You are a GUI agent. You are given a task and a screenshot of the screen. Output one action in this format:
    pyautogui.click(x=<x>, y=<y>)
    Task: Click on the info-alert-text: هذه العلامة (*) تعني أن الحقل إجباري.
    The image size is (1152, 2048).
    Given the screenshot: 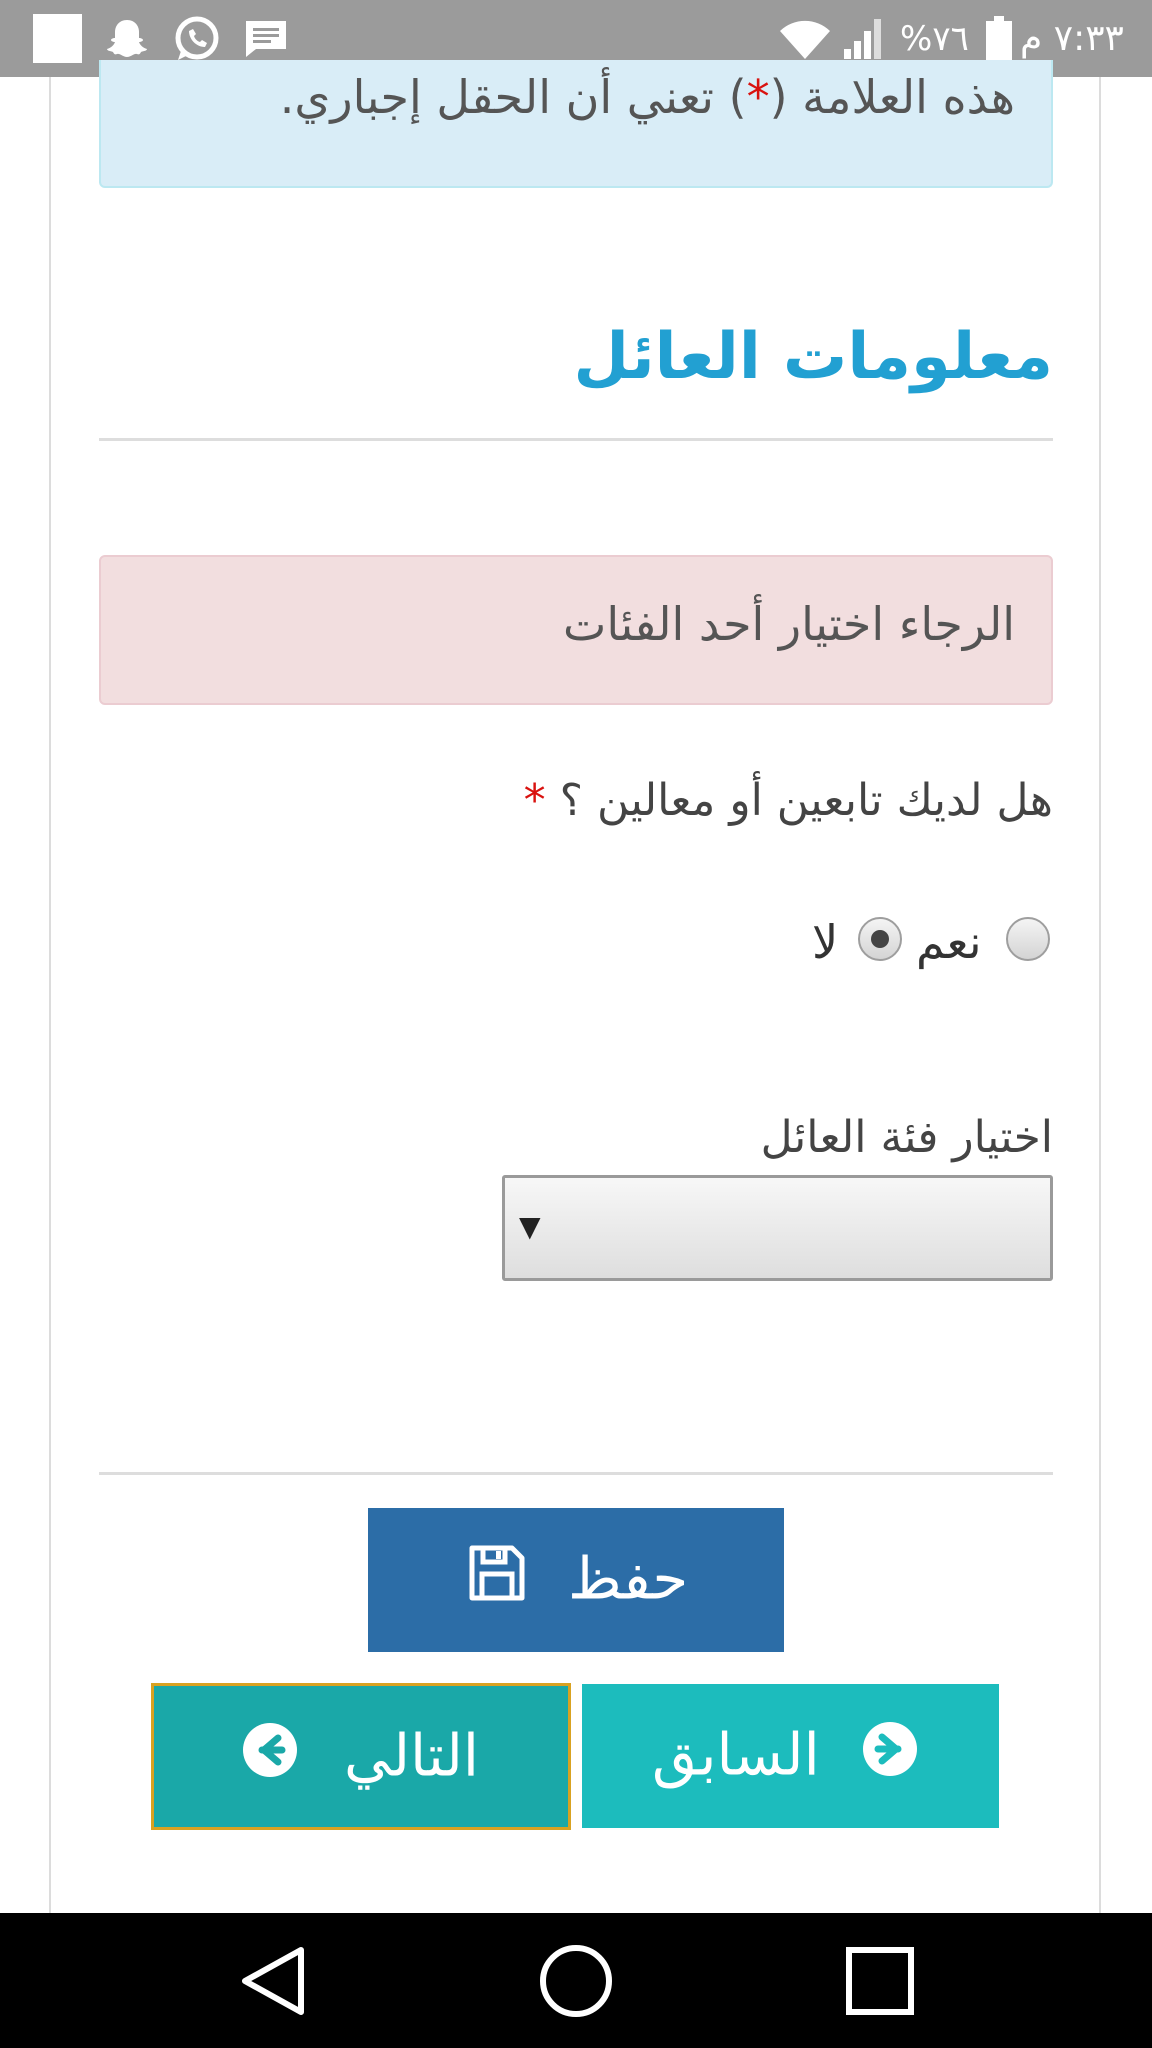 What is the action you would take?
    pyautogui.click(x=647, y=97)
    